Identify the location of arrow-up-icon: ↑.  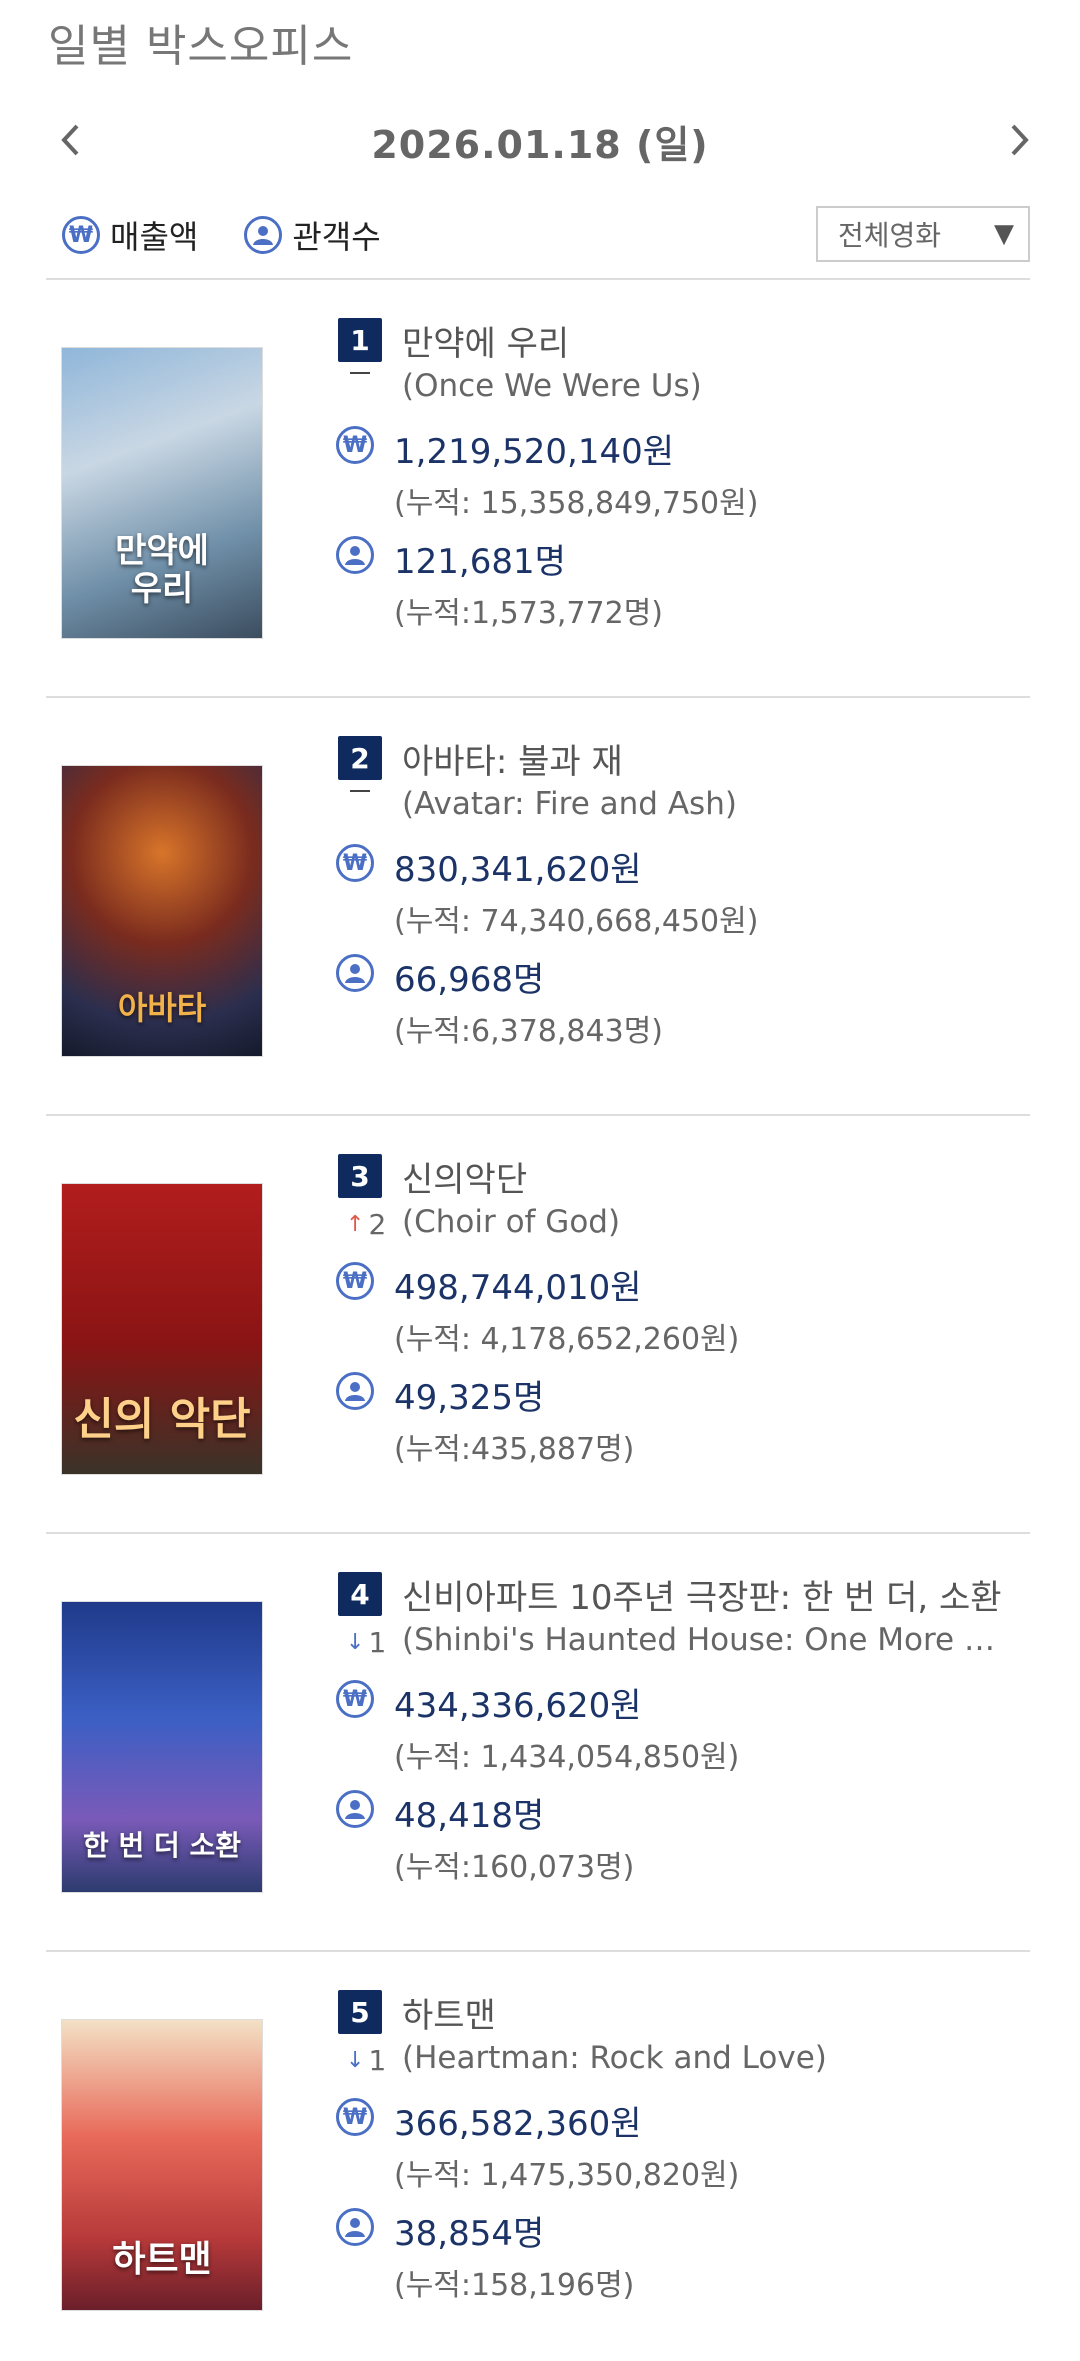
(355, 1224).